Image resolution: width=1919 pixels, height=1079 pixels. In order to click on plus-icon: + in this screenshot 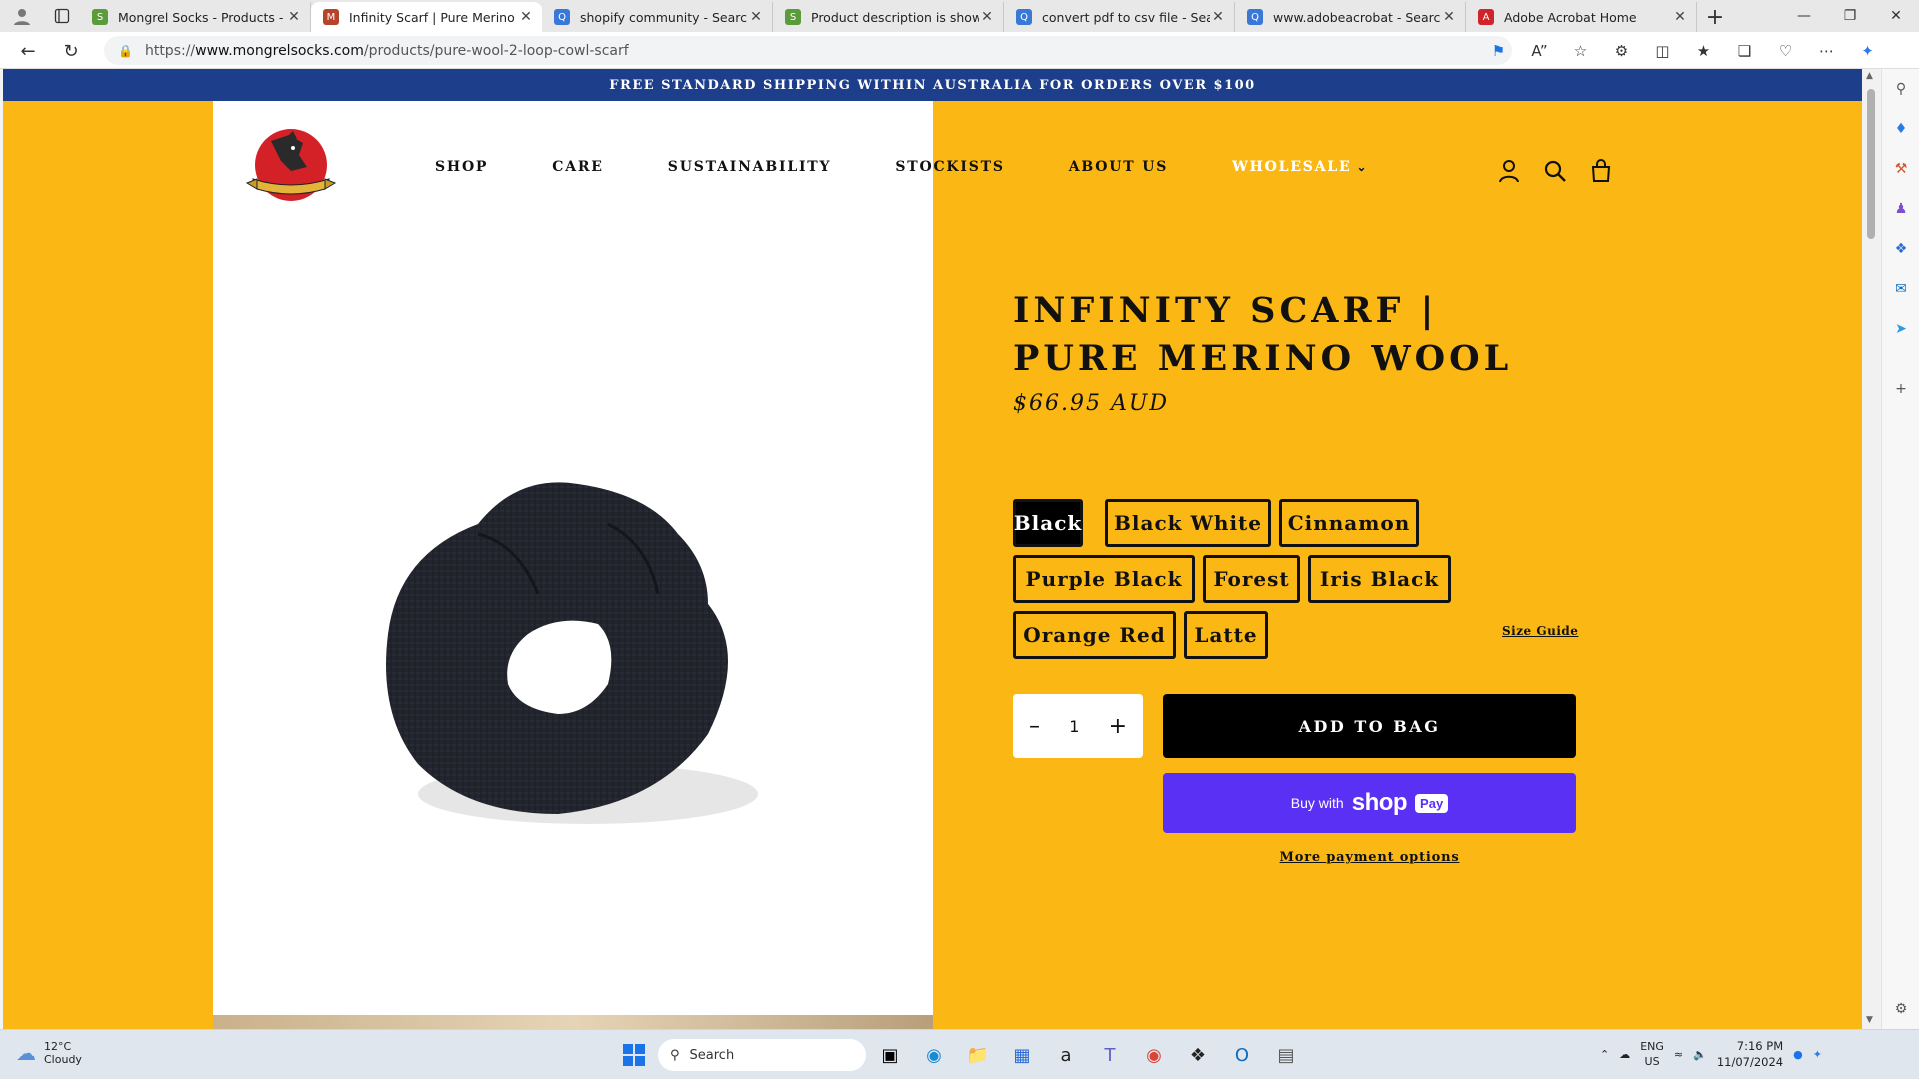, I will do `click(1118, 726)`.